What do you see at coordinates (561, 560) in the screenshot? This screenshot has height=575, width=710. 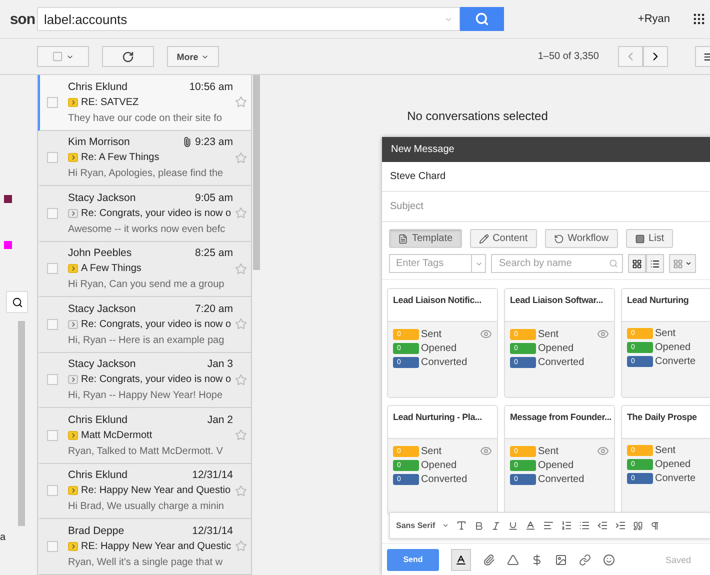 I see `image-icon` at bounding box center [561, 560].